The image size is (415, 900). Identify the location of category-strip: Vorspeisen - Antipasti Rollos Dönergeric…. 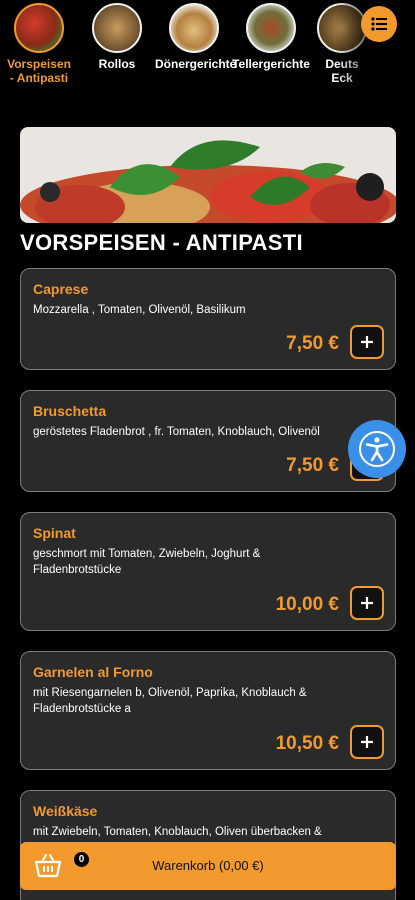
(207, 50).